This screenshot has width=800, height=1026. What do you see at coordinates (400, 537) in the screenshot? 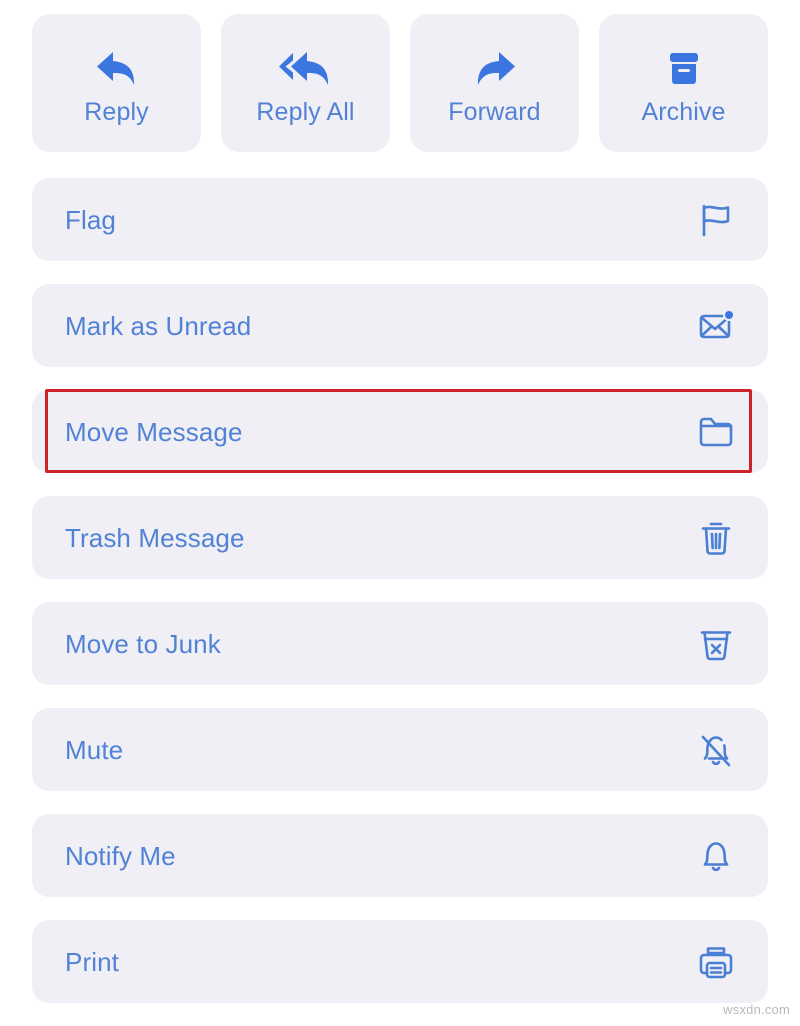
I see `menu-item-trash-message: Trash Message` at bounding box center [400, 537].